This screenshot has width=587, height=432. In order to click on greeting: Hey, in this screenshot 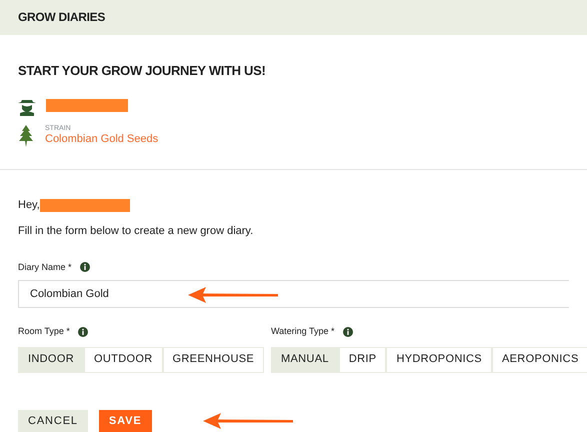, I will do `click(29, 205)`.